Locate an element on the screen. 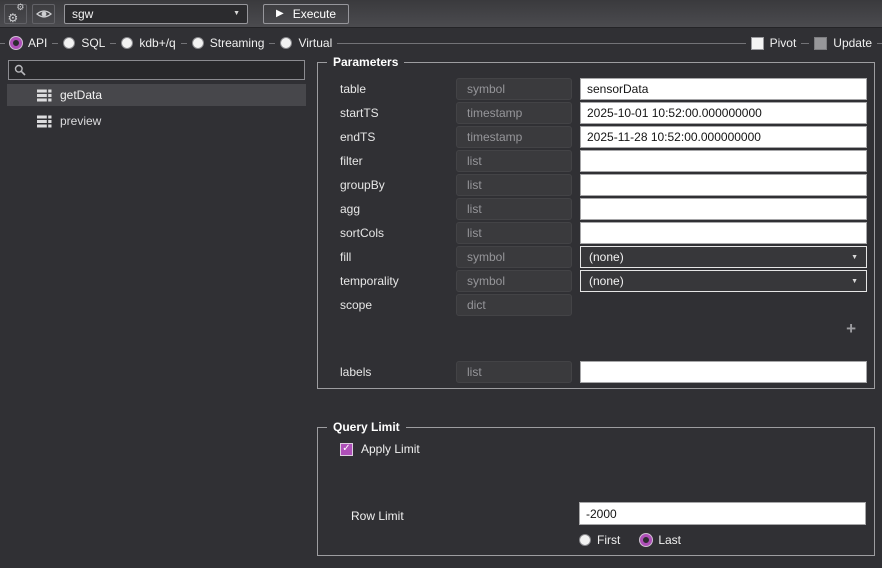  query-type-radio-kdb-q: kdb+/q is located at coordinates (148, 43).